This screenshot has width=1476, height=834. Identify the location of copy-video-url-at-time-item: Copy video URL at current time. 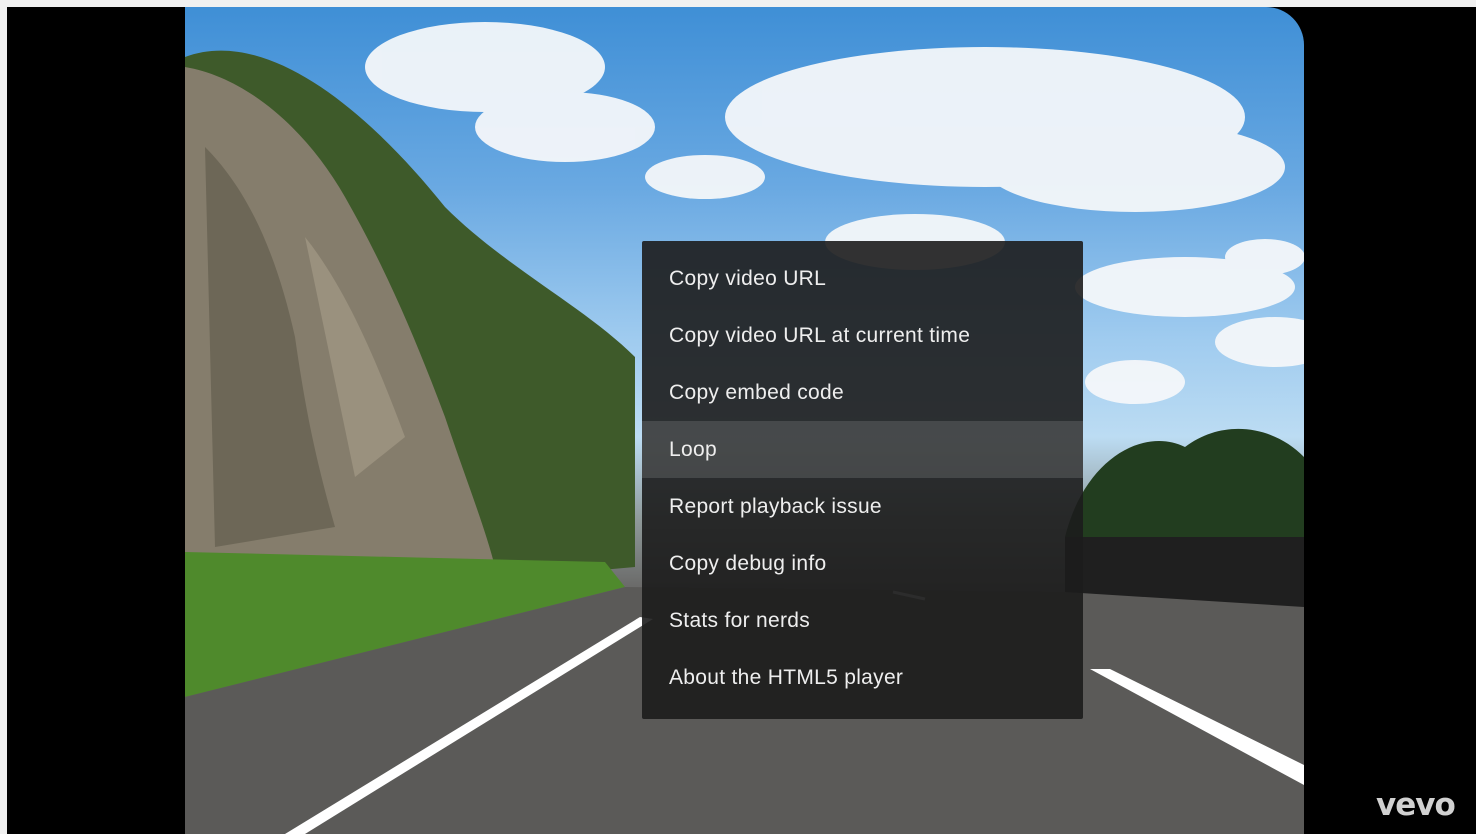
(862, 335).